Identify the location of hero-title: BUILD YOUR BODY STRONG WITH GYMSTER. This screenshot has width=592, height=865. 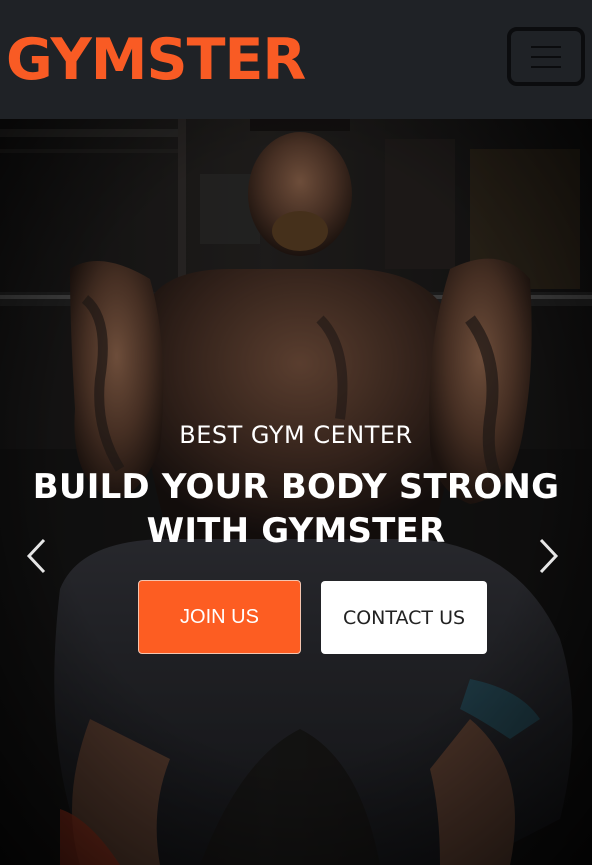
(296, 509).